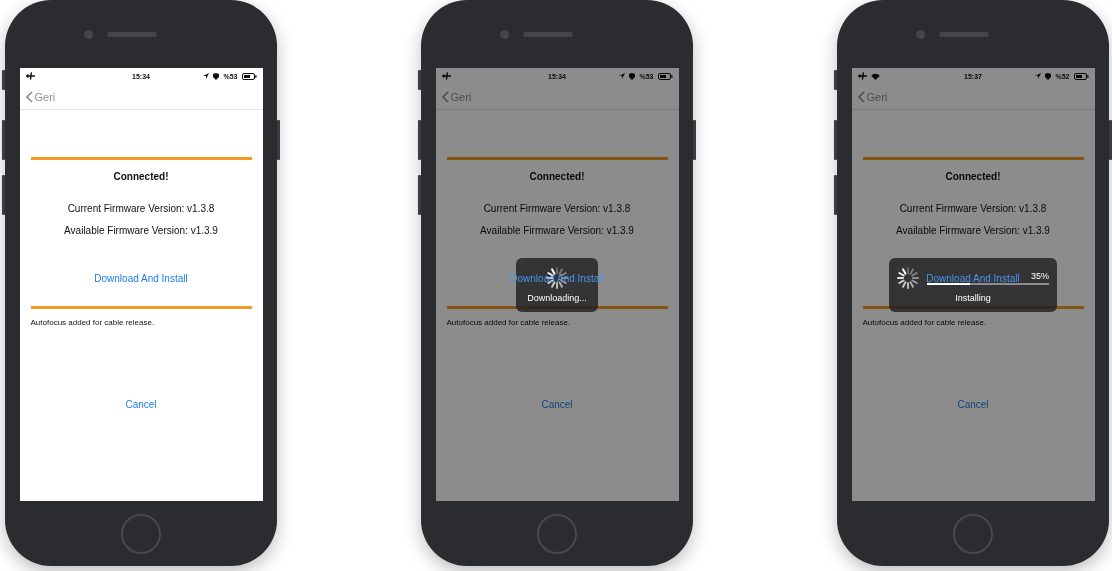  Describe the element at coordinates (973, 298) in the screenshot. I see `hud-label: Installing` at that location.